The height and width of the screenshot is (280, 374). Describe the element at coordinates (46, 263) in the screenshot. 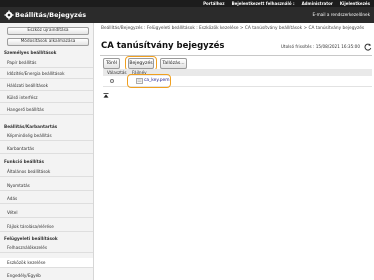

I see `sidebar-item-device-management: Eszközök kezelése` at that location.